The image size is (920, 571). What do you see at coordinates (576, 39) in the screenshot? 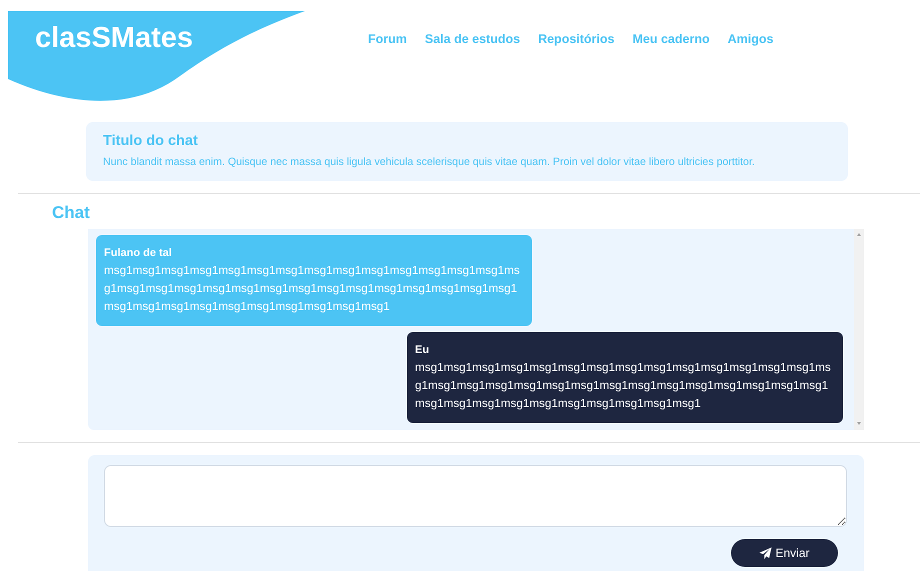
I see `nav-link: Repositórios` at bounding box center [576, 39].